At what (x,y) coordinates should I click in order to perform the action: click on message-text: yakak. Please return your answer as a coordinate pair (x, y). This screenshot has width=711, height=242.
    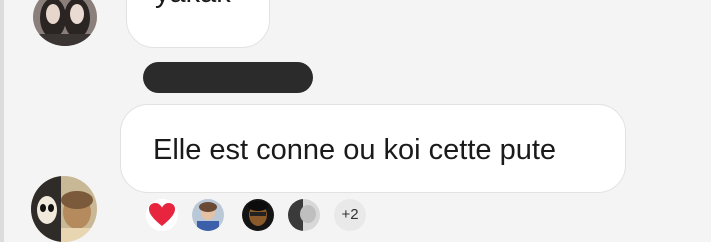
    Looking at the image, I should click on (193, 4).